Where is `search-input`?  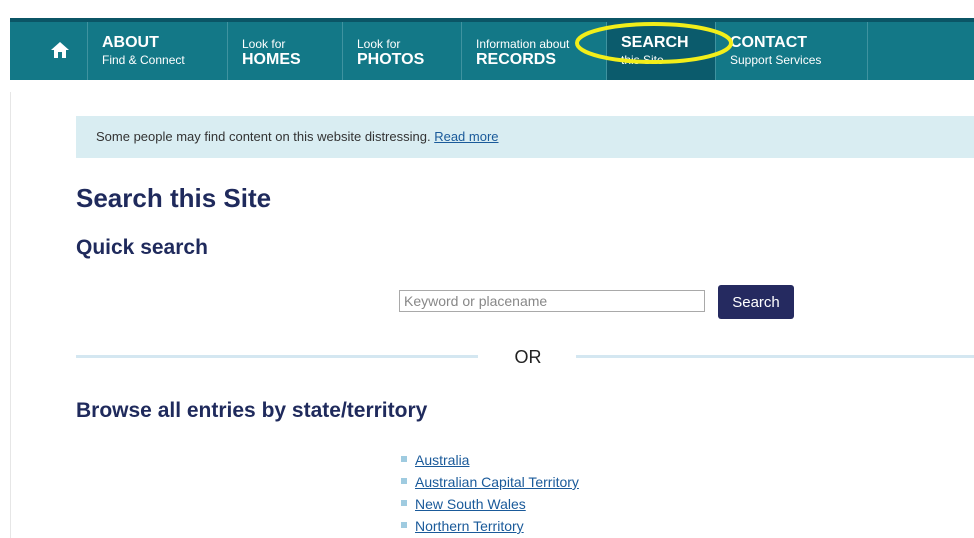 search-input is located at coordinates (552, 301).